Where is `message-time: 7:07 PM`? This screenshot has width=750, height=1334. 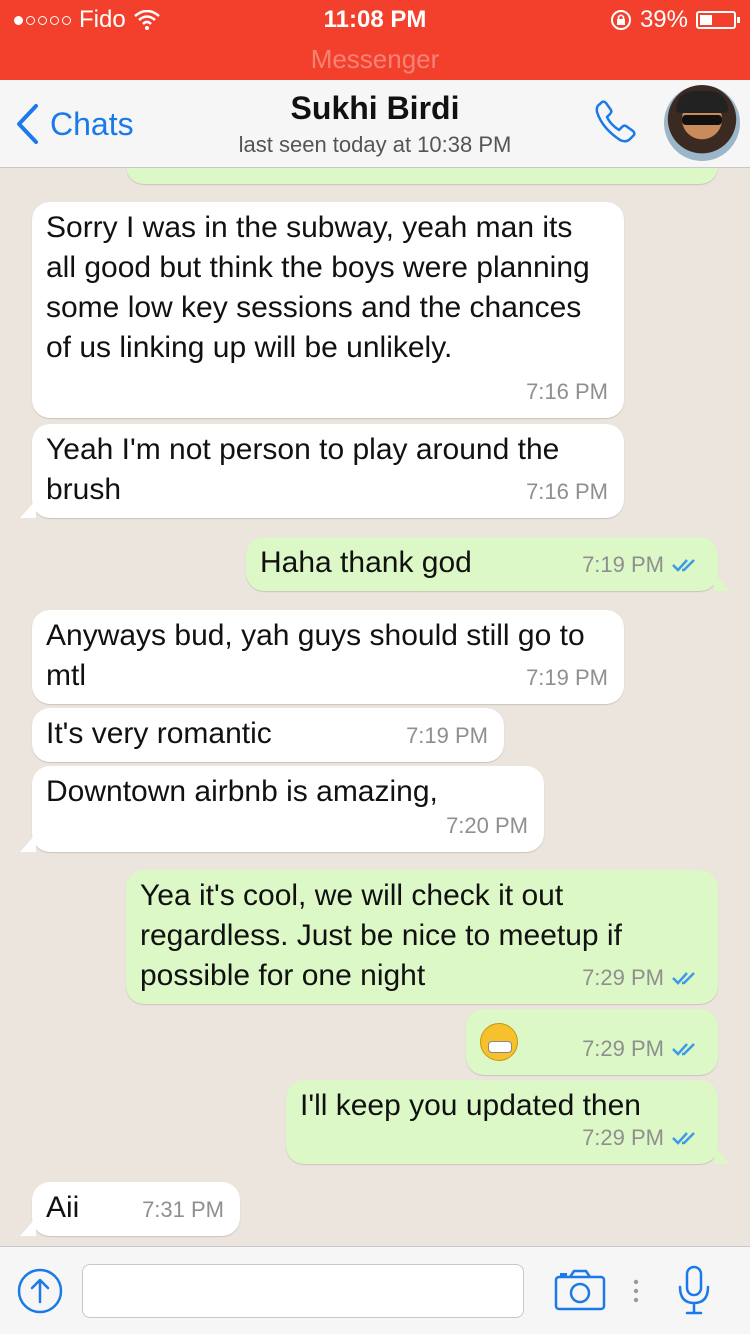 message-time: 7:07 PM is located at coordinates (661, 173).